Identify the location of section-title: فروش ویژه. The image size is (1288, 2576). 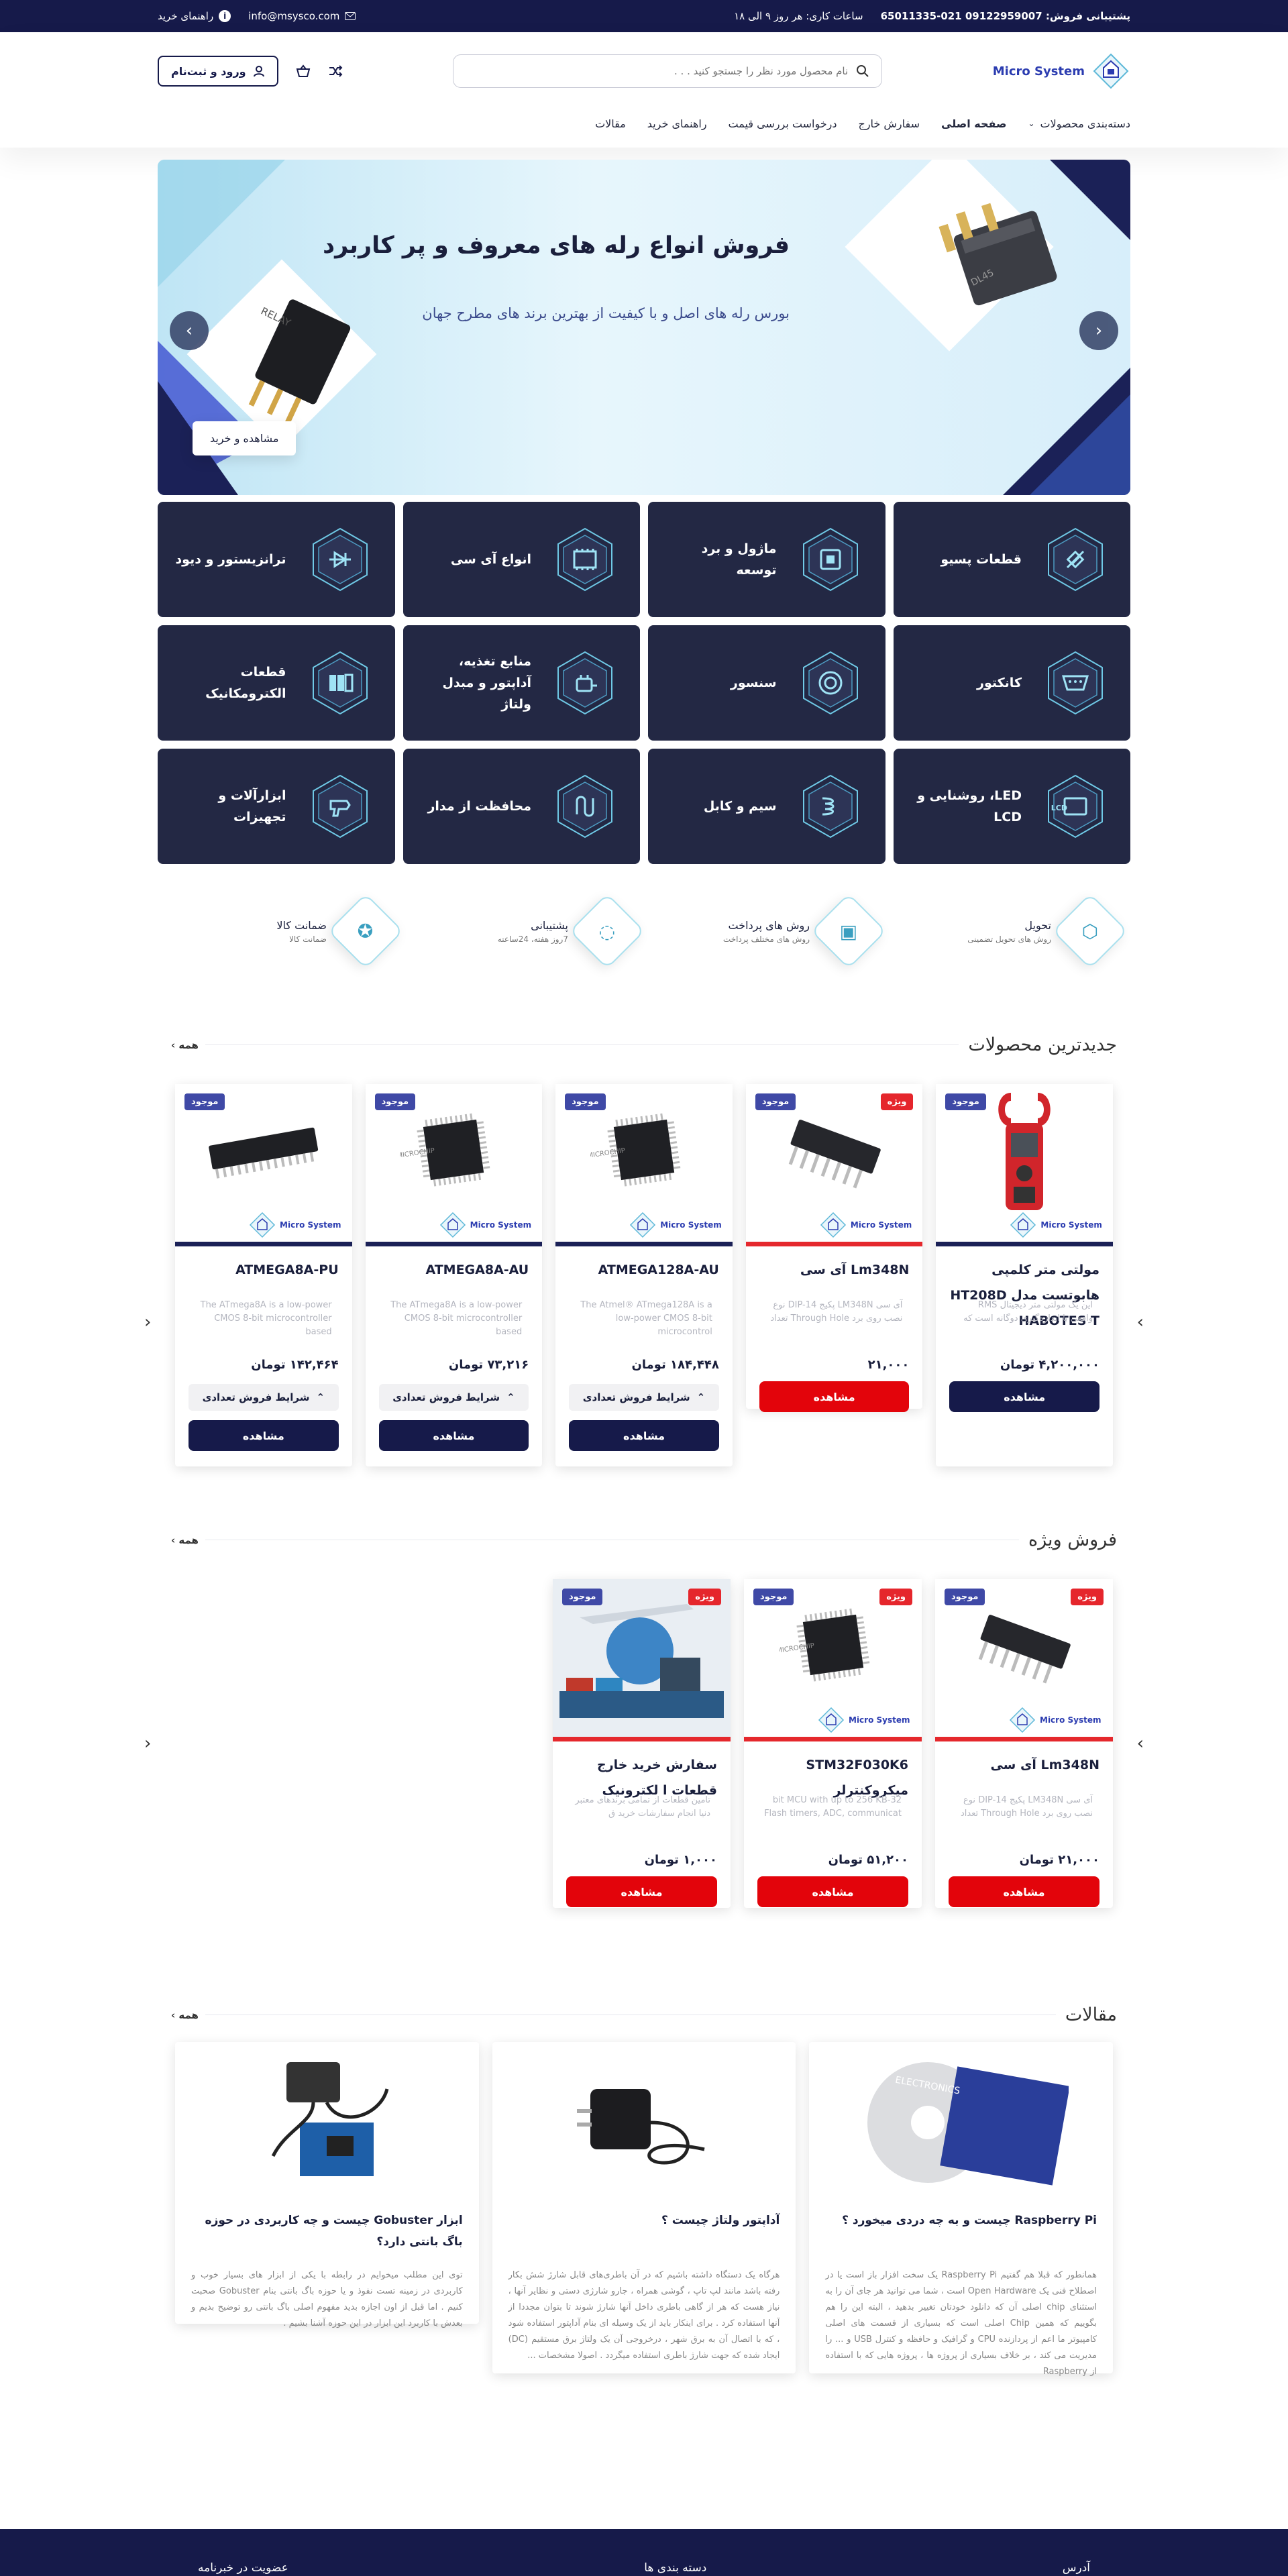
(1068, 1539).